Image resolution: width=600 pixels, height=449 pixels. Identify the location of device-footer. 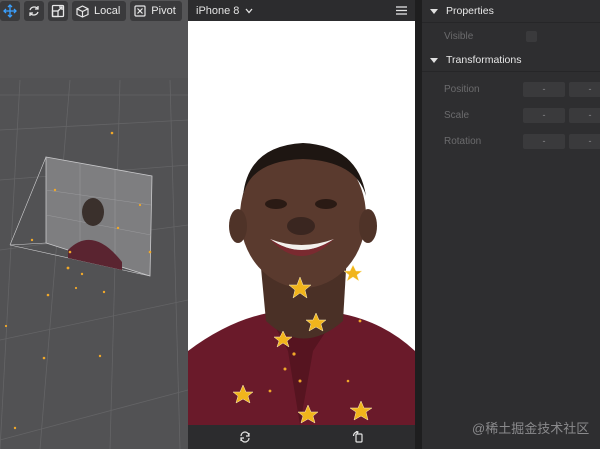
(301, 437).